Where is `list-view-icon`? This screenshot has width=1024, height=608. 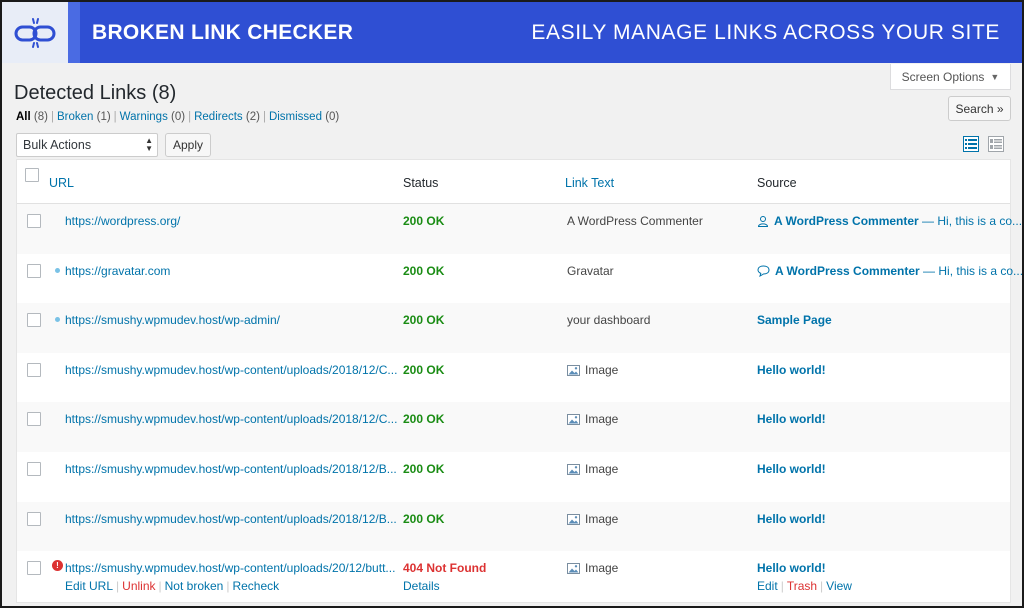 list-view-icon is located at coordinates (971, 144).